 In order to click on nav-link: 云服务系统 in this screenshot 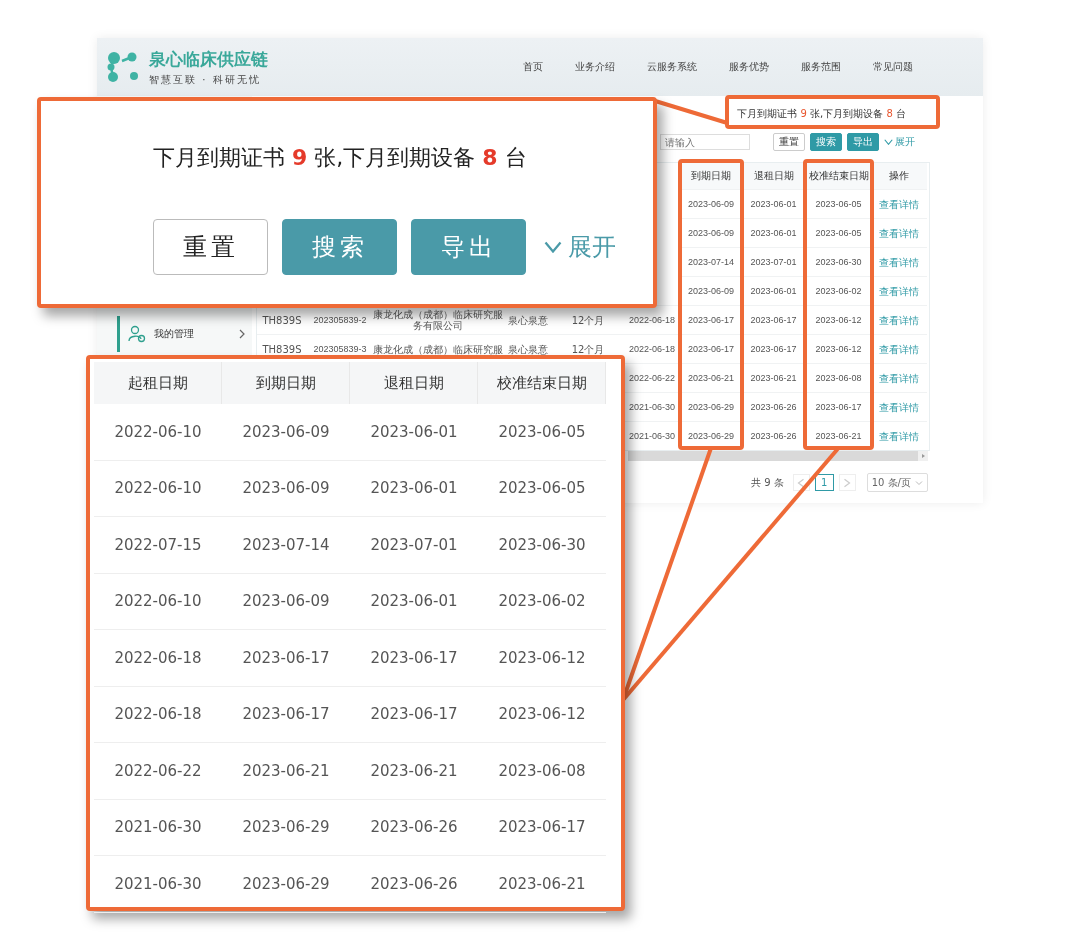, I will do `click(672, 67)`.